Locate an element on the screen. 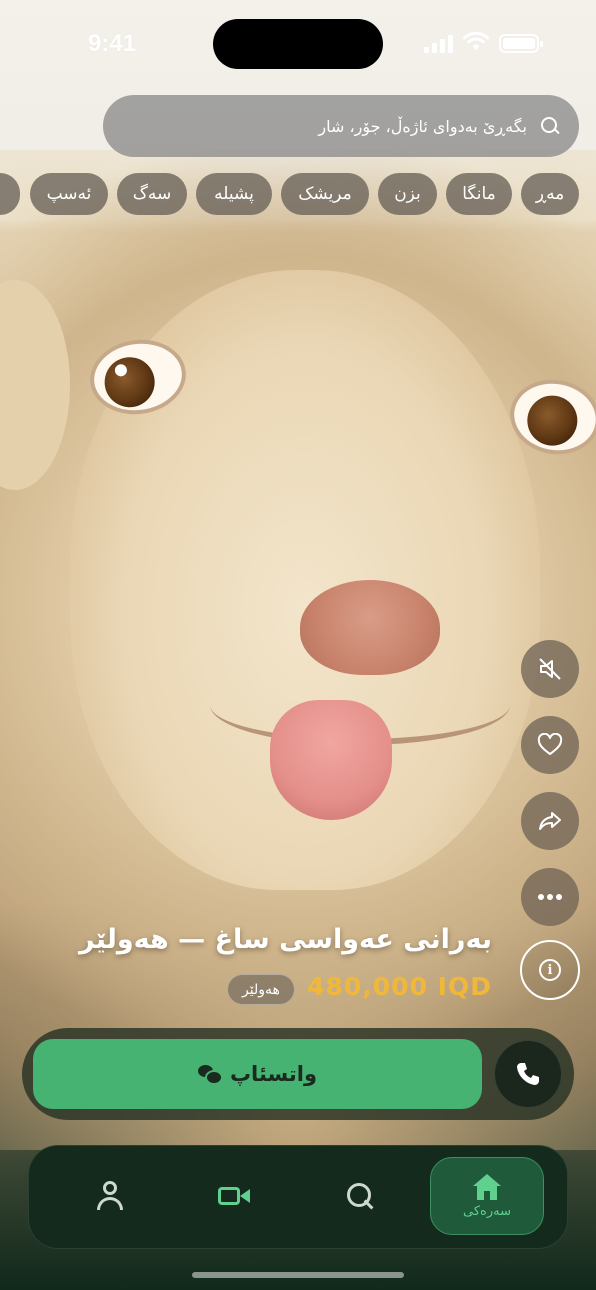 The height and width of the screenshot is (1290, 596). search-bar: بگەڕێ بەدوای ئاژەڵ، جۆر، شار is located at coordinates (341, 126).